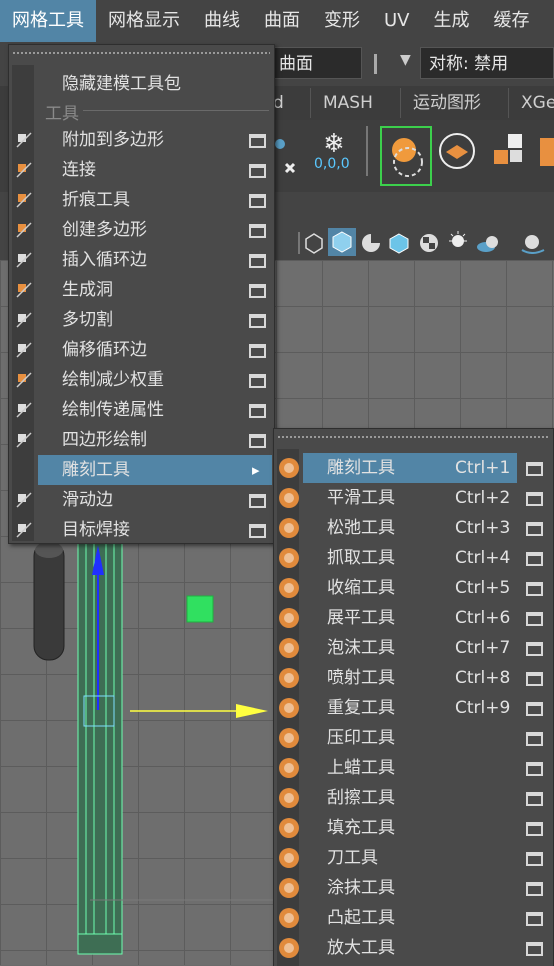 The image size is (554, 966). Describe the element at coordinates (452, 21) in the screenshot. I see `menu-generate: 生成` at that location.